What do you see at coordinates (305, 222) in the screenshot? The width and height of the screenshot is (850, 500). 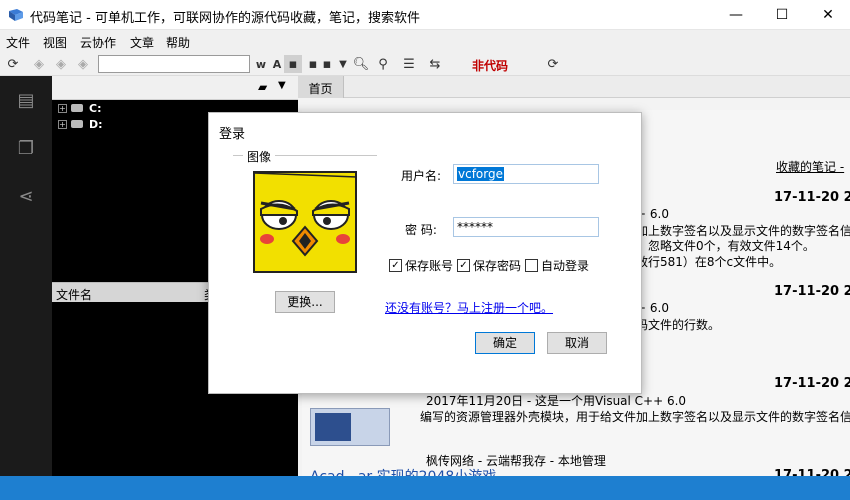 I see `avatar-image` at bounding box center [305, 222].